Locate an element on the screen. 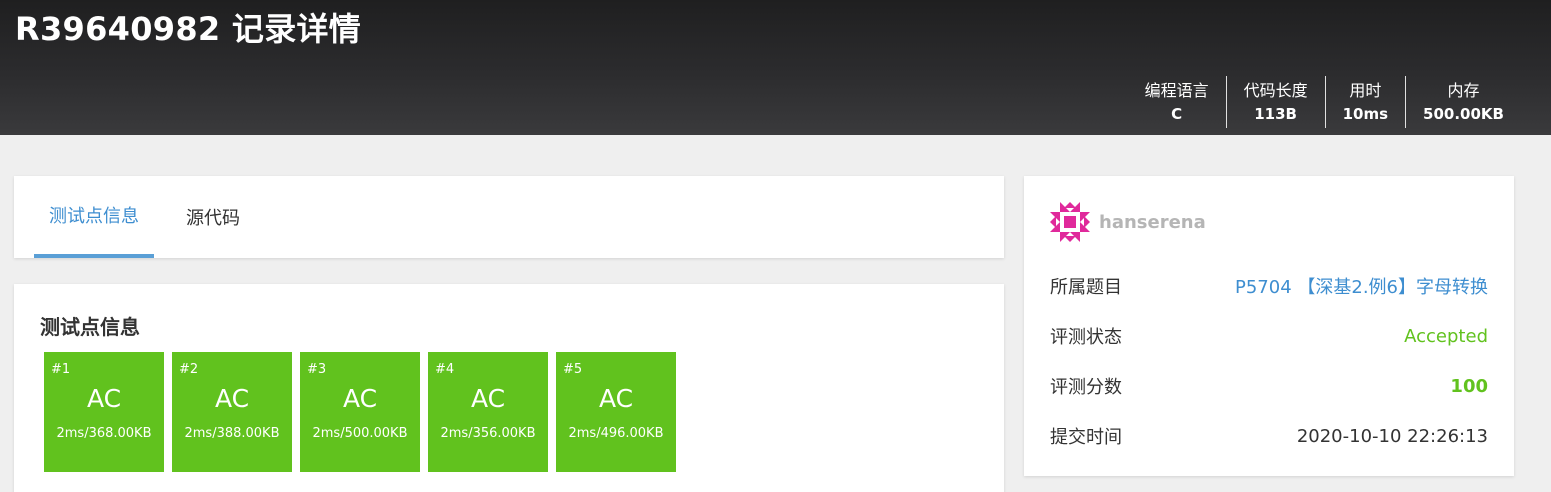 The image size is (1551, 492). score-row: 评测分数 100 is located at coordinates (1269, 386).